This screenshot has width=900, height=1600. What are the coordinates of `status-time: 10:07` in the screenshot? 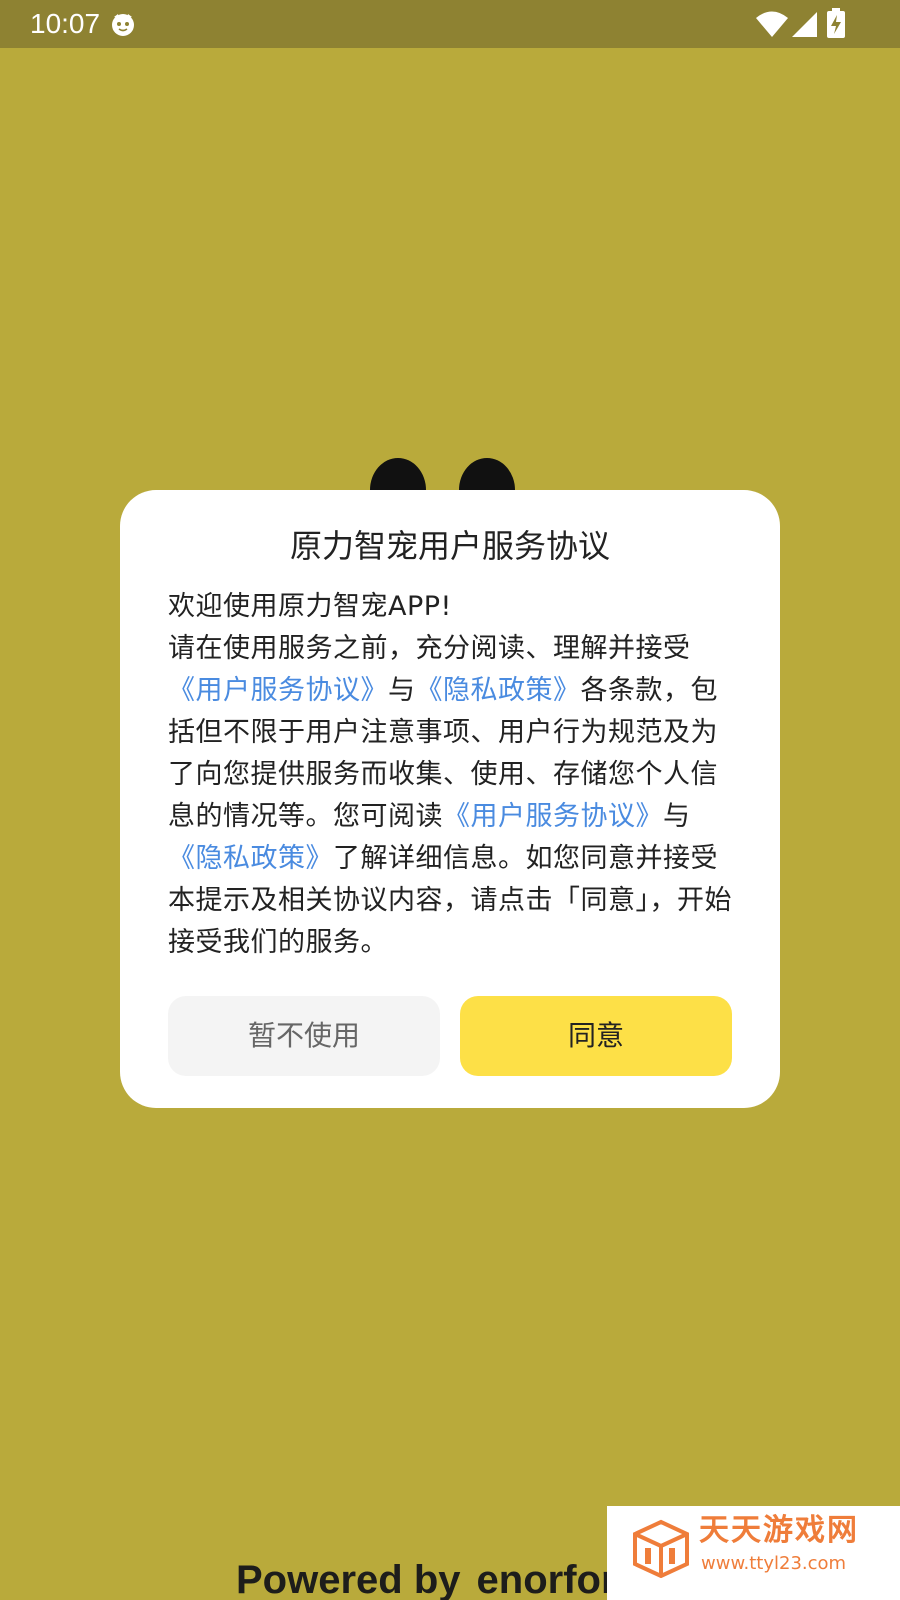 It's located at (65, 23).